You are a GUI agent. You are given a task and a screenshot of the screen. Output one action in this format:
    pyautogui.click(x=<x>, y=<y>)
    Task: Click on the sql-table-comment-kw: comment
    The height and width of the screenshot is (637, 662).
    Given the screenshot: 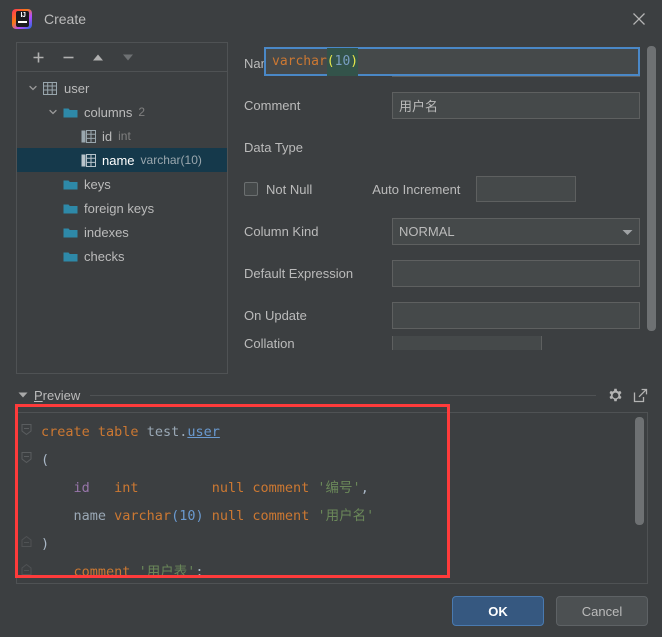 What is the action you would take?
    pyautogui.click(x=102, y=572)
    